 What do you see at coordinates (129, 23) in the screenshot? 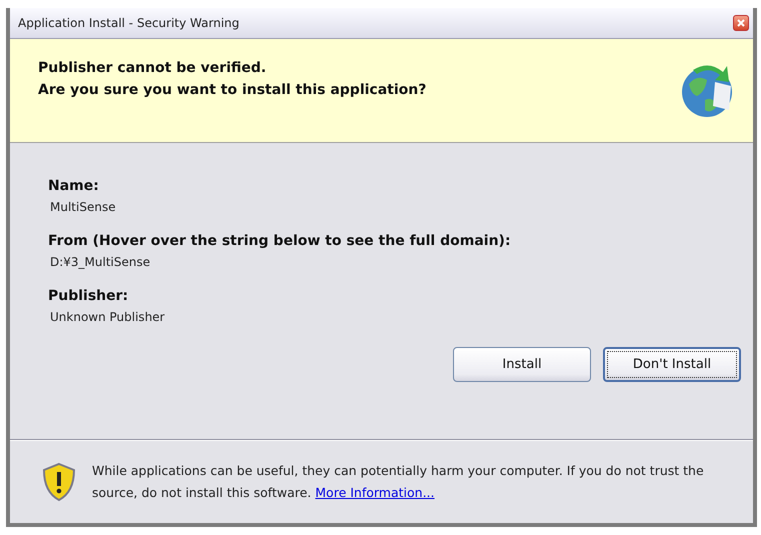
I see `window-title: Application Install - Security Warning` at bounding box center [129, 23].